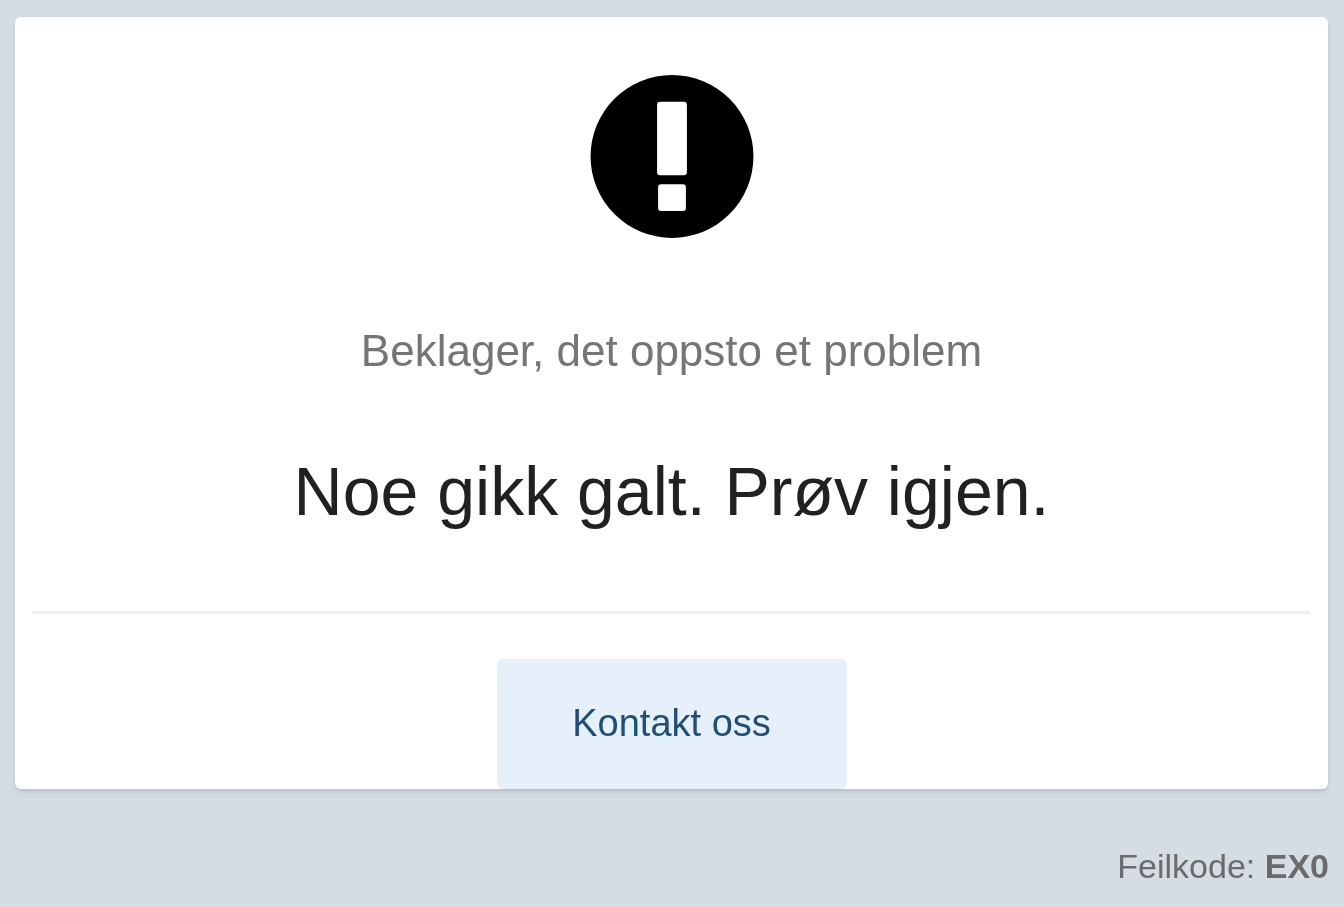 The width and height of the screenshot is (1344, 907). I want to click on error-heading: Noe gikk galt. Prøv igjen., so click(671, 491).